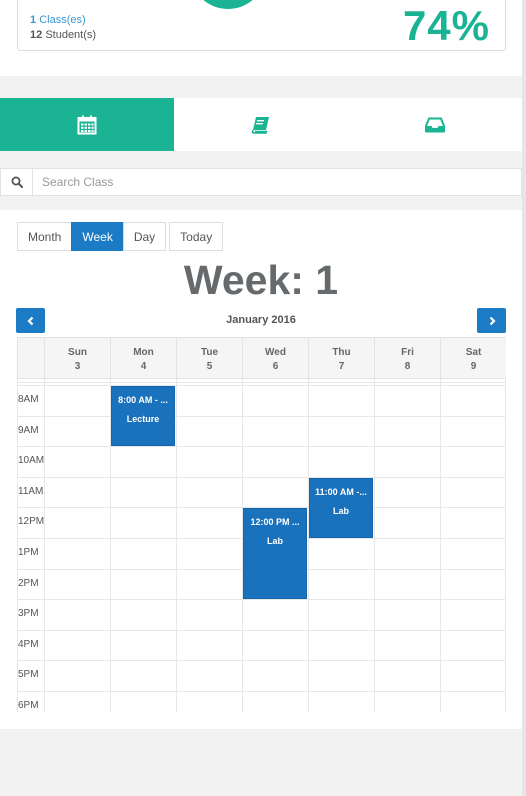 This screenshot has height=796, width=526. Describe the element at coordinates (228, 4) in the screenshot. I see `progress-donut` at that location.